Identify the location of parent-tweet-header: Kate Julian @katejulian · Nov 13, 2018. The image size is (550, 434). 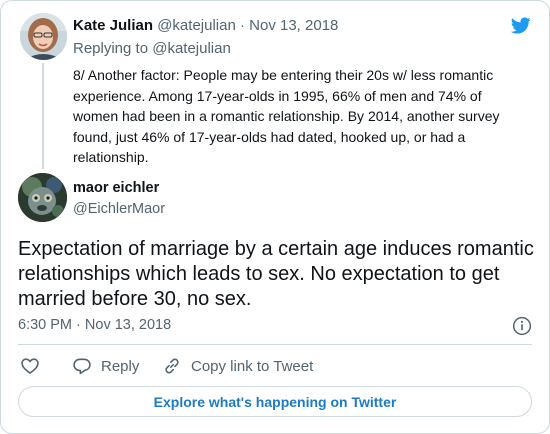
(205, 25).